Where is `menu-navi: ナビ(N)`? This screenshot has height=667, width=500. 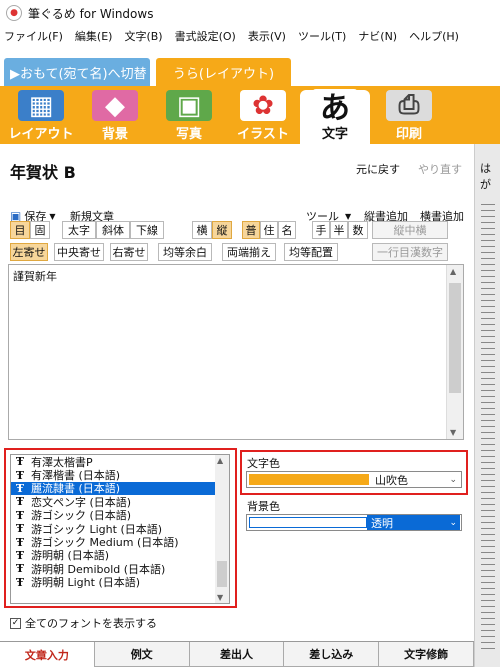
menu-navi: ナビ(N) is located at coordinates (377, 36).